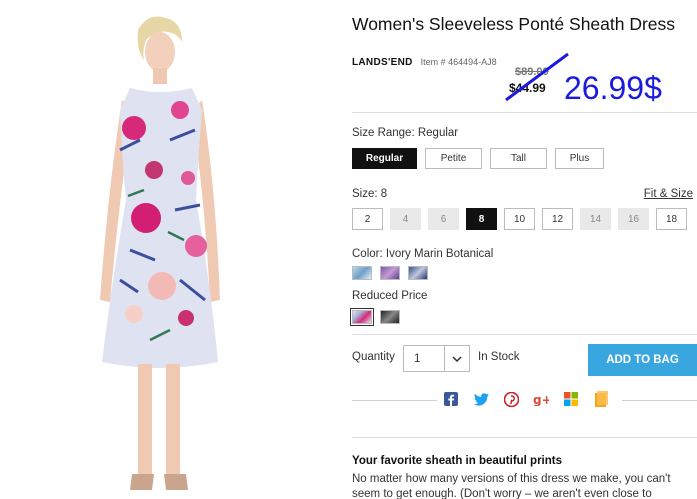  What do you see at coordinates (405, 219) in the screenshot?
I see `size-option-4: 4` at bounding box center [405, 219].